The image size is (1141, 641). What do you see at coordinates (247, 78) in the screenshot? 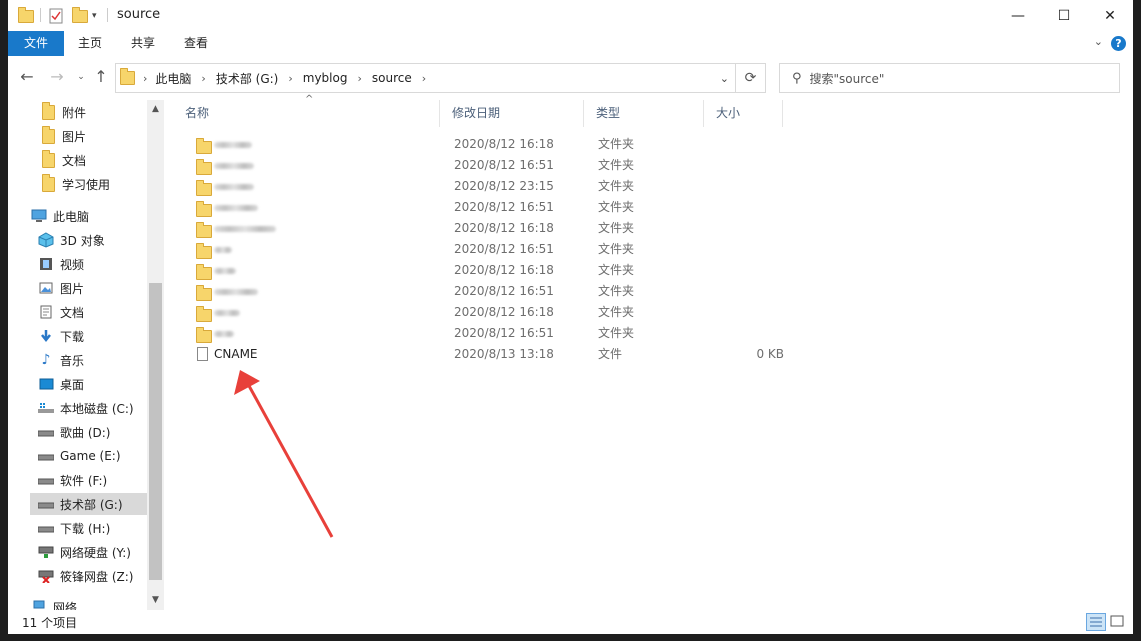
I see `breadcrumb-drive-g: 技术部 (G:)` at bounding box center [247, 78].